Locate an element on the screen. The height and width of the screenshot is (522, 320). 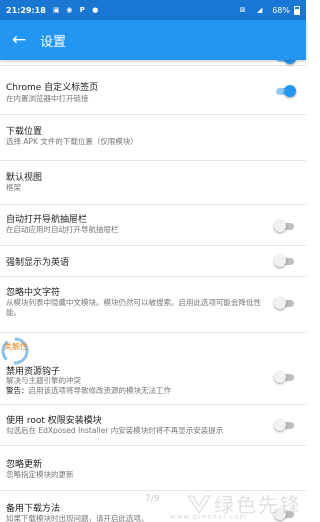
warning-text: 启用该选项将导致修改资源的模块无法工作 is located at coordinates (100, 390).